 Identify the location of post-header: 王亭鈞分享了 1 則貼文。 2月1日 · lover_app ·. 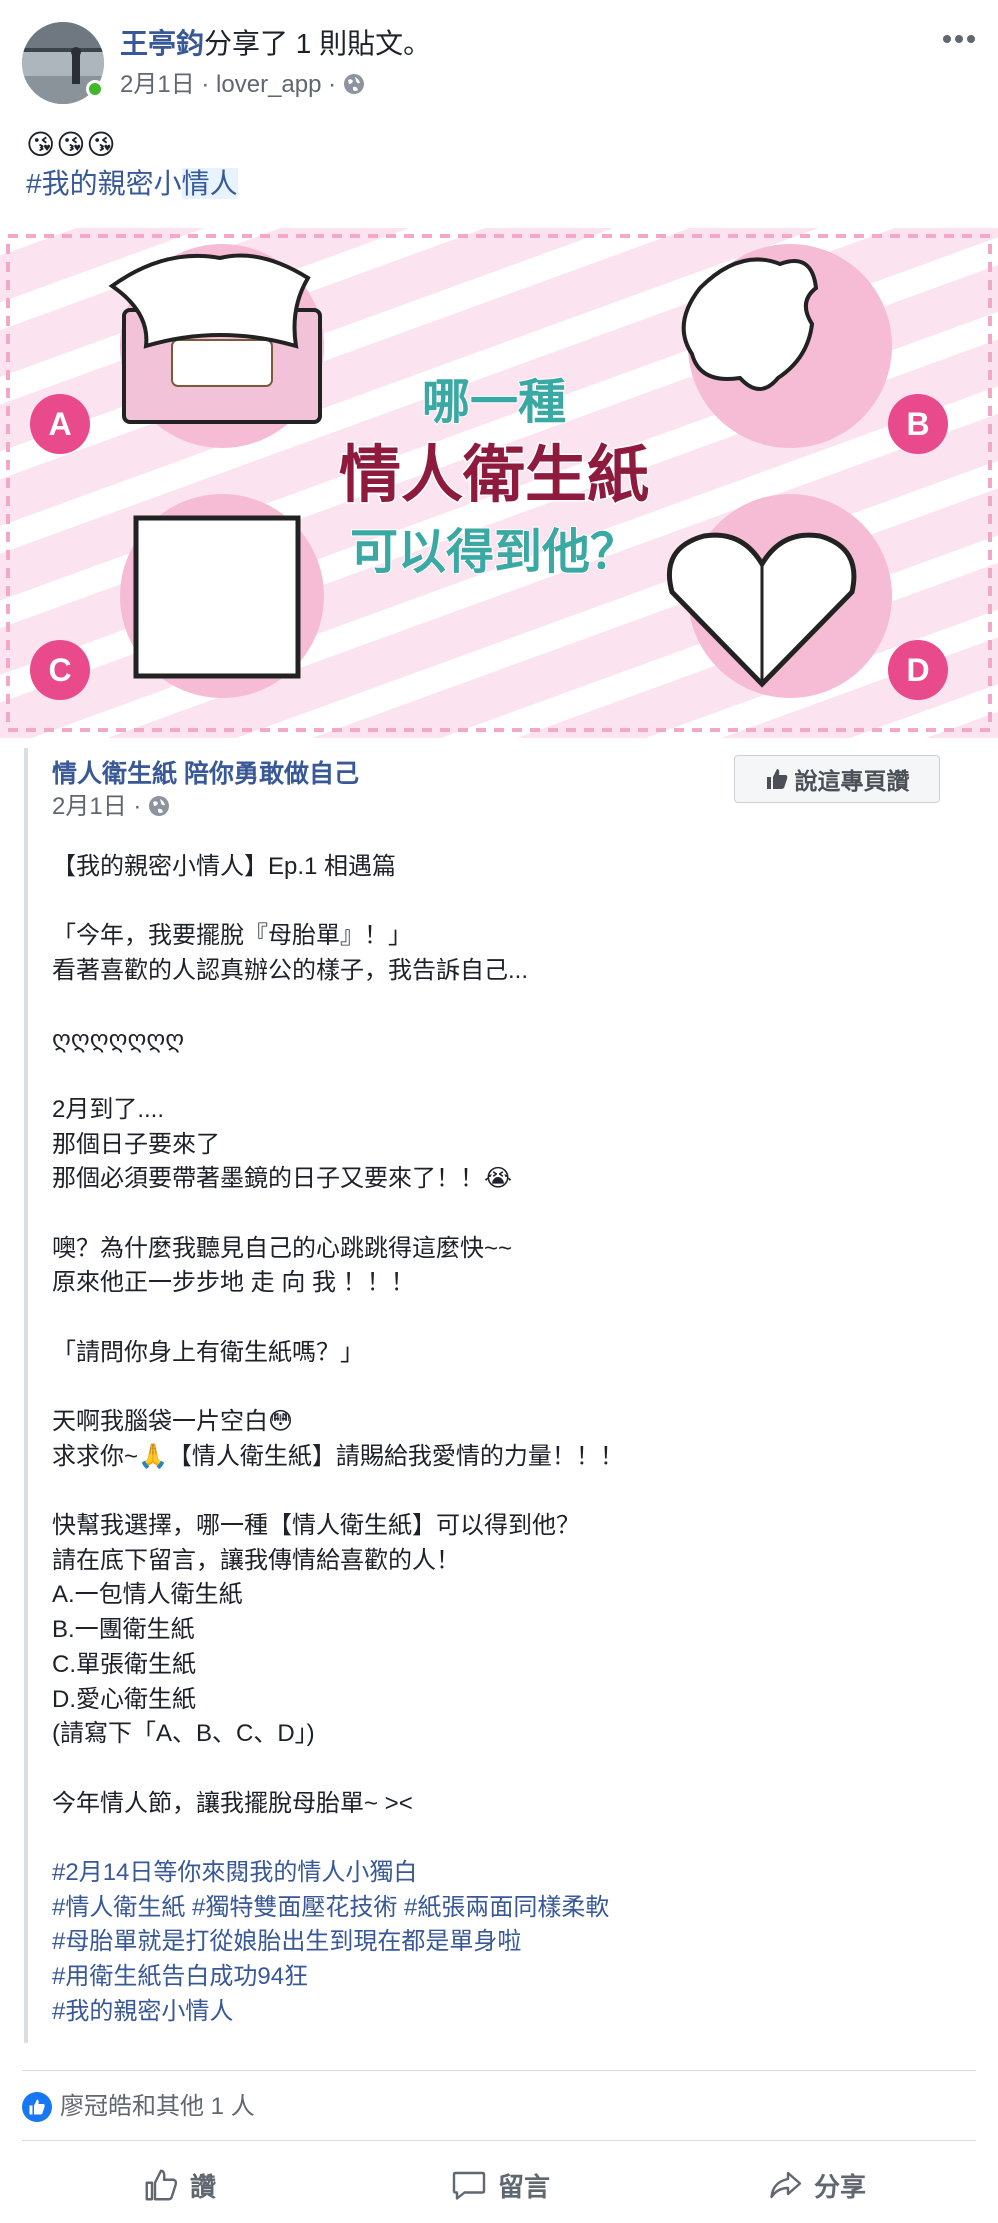
(499, 60).